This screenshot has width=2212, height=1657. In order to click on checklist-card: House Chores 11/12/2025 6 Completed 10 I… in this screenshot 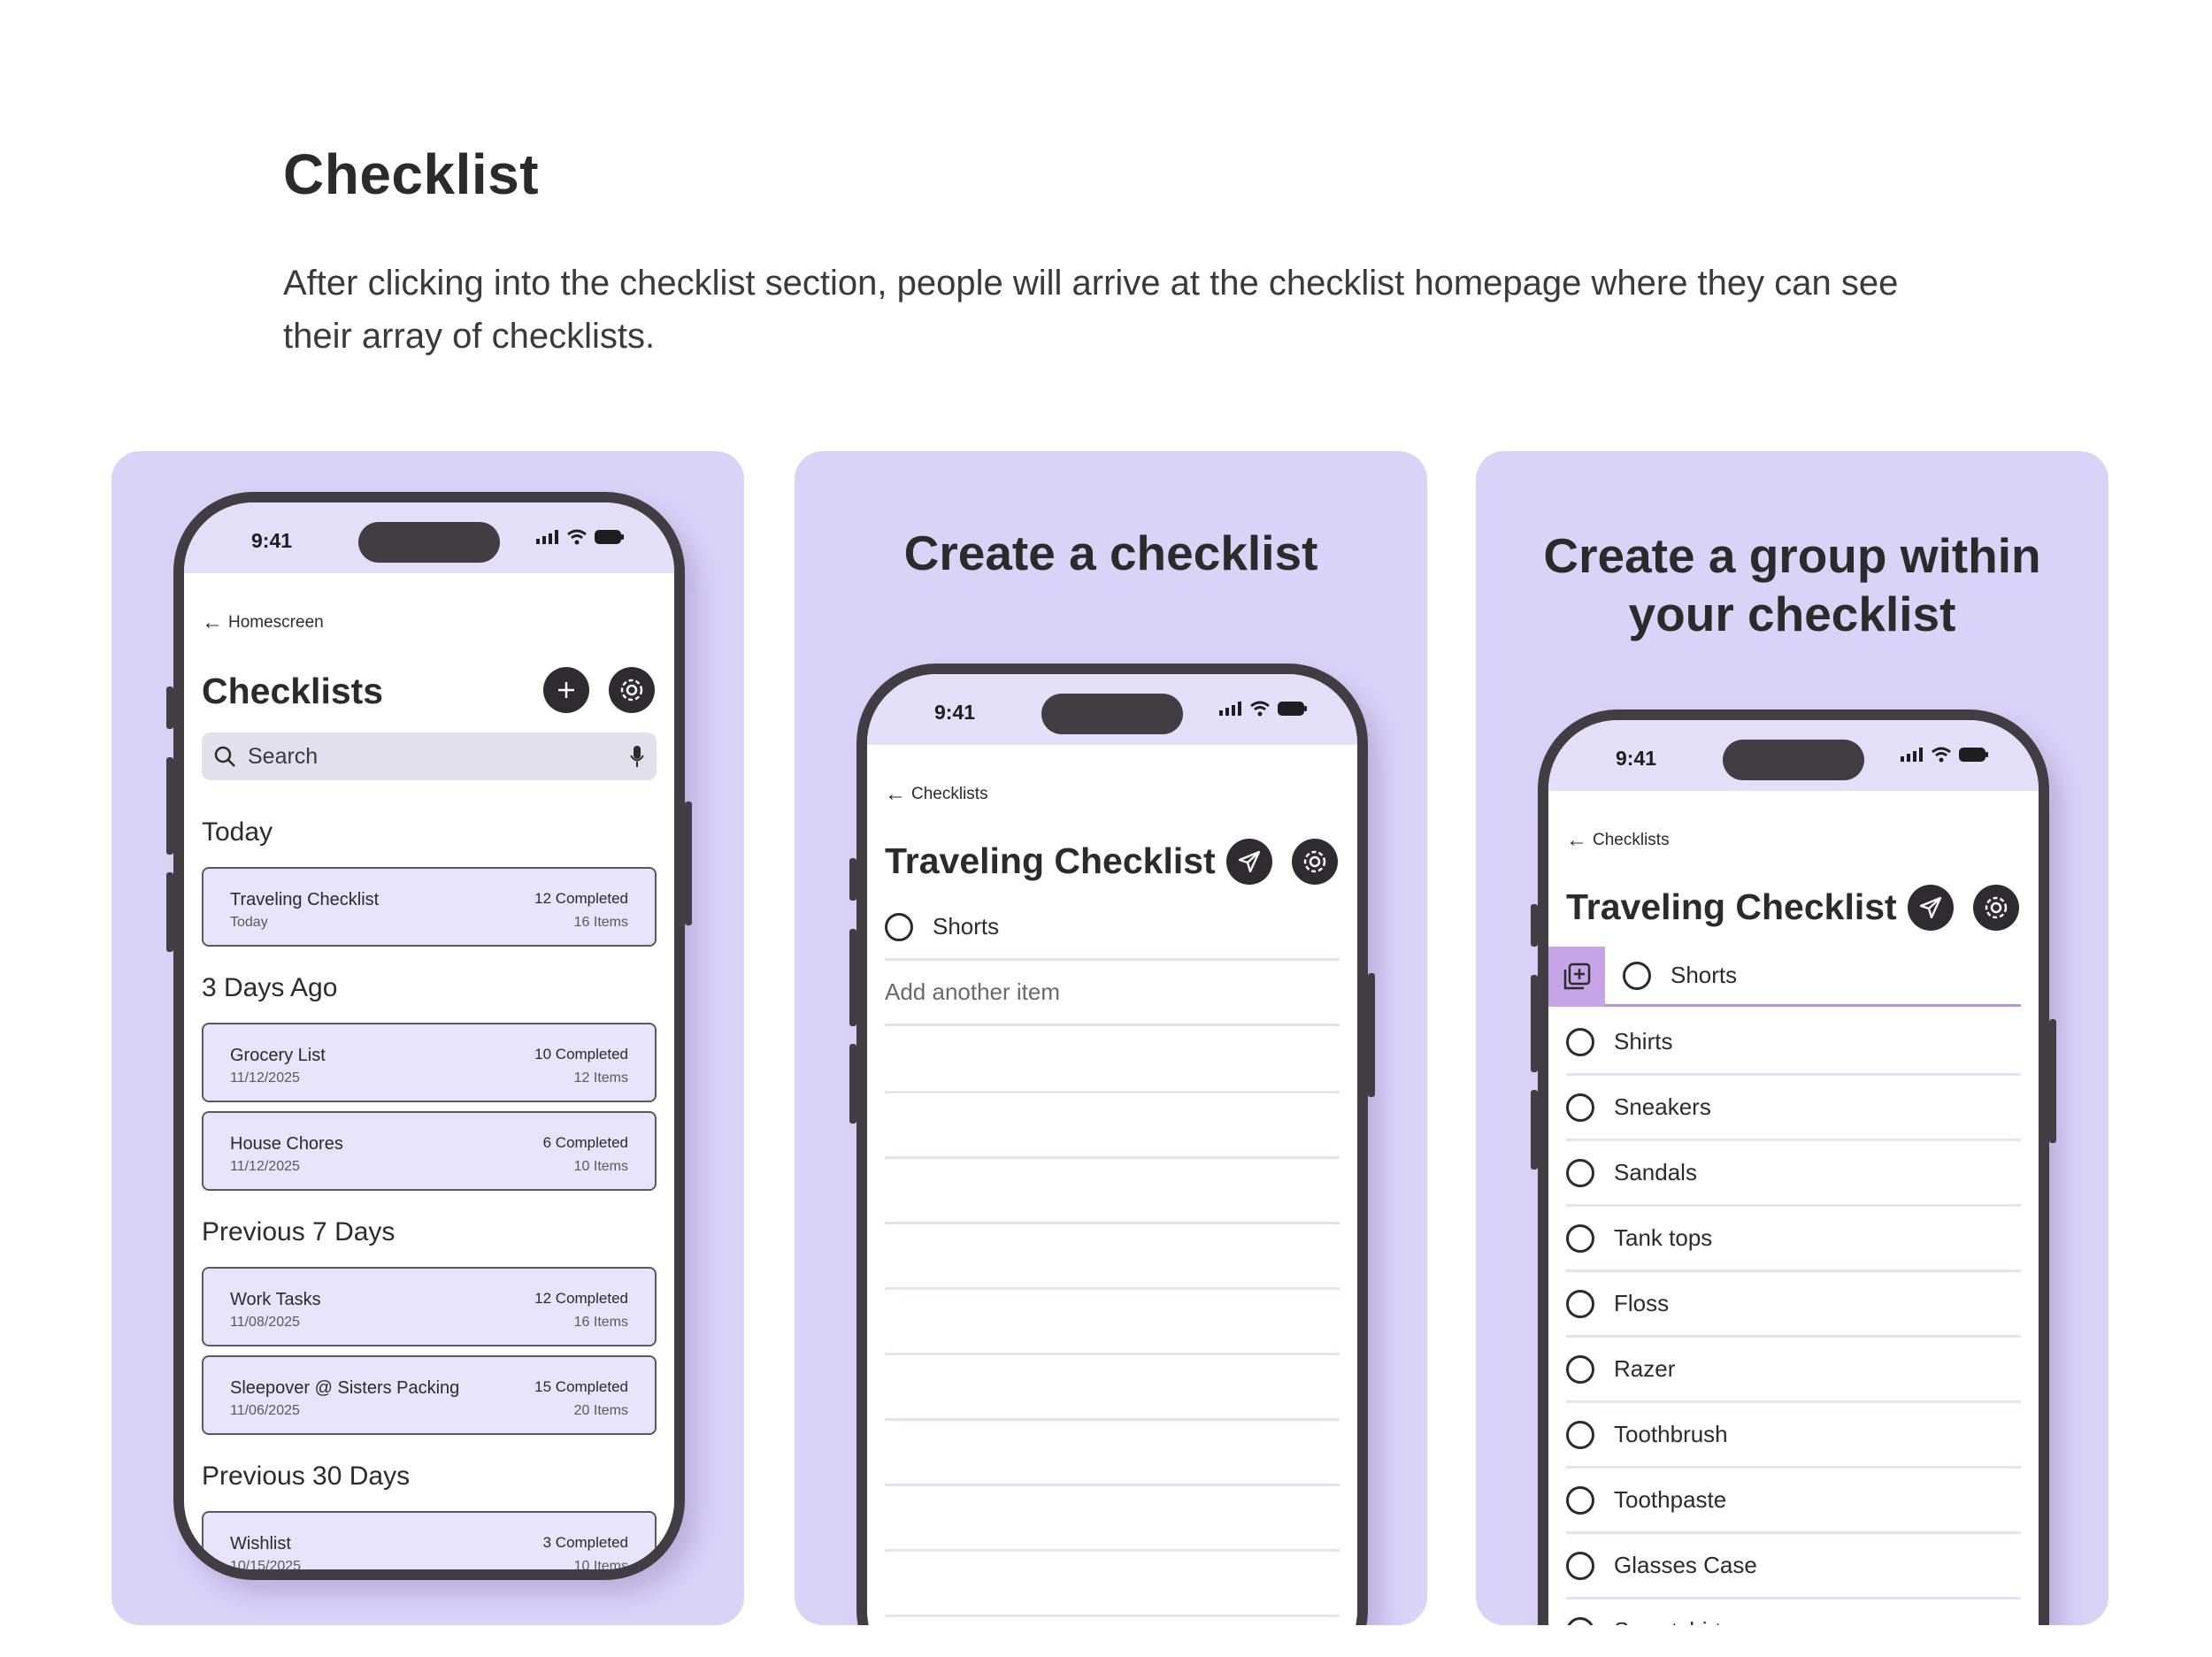, I will do `click(430, 1151)`.